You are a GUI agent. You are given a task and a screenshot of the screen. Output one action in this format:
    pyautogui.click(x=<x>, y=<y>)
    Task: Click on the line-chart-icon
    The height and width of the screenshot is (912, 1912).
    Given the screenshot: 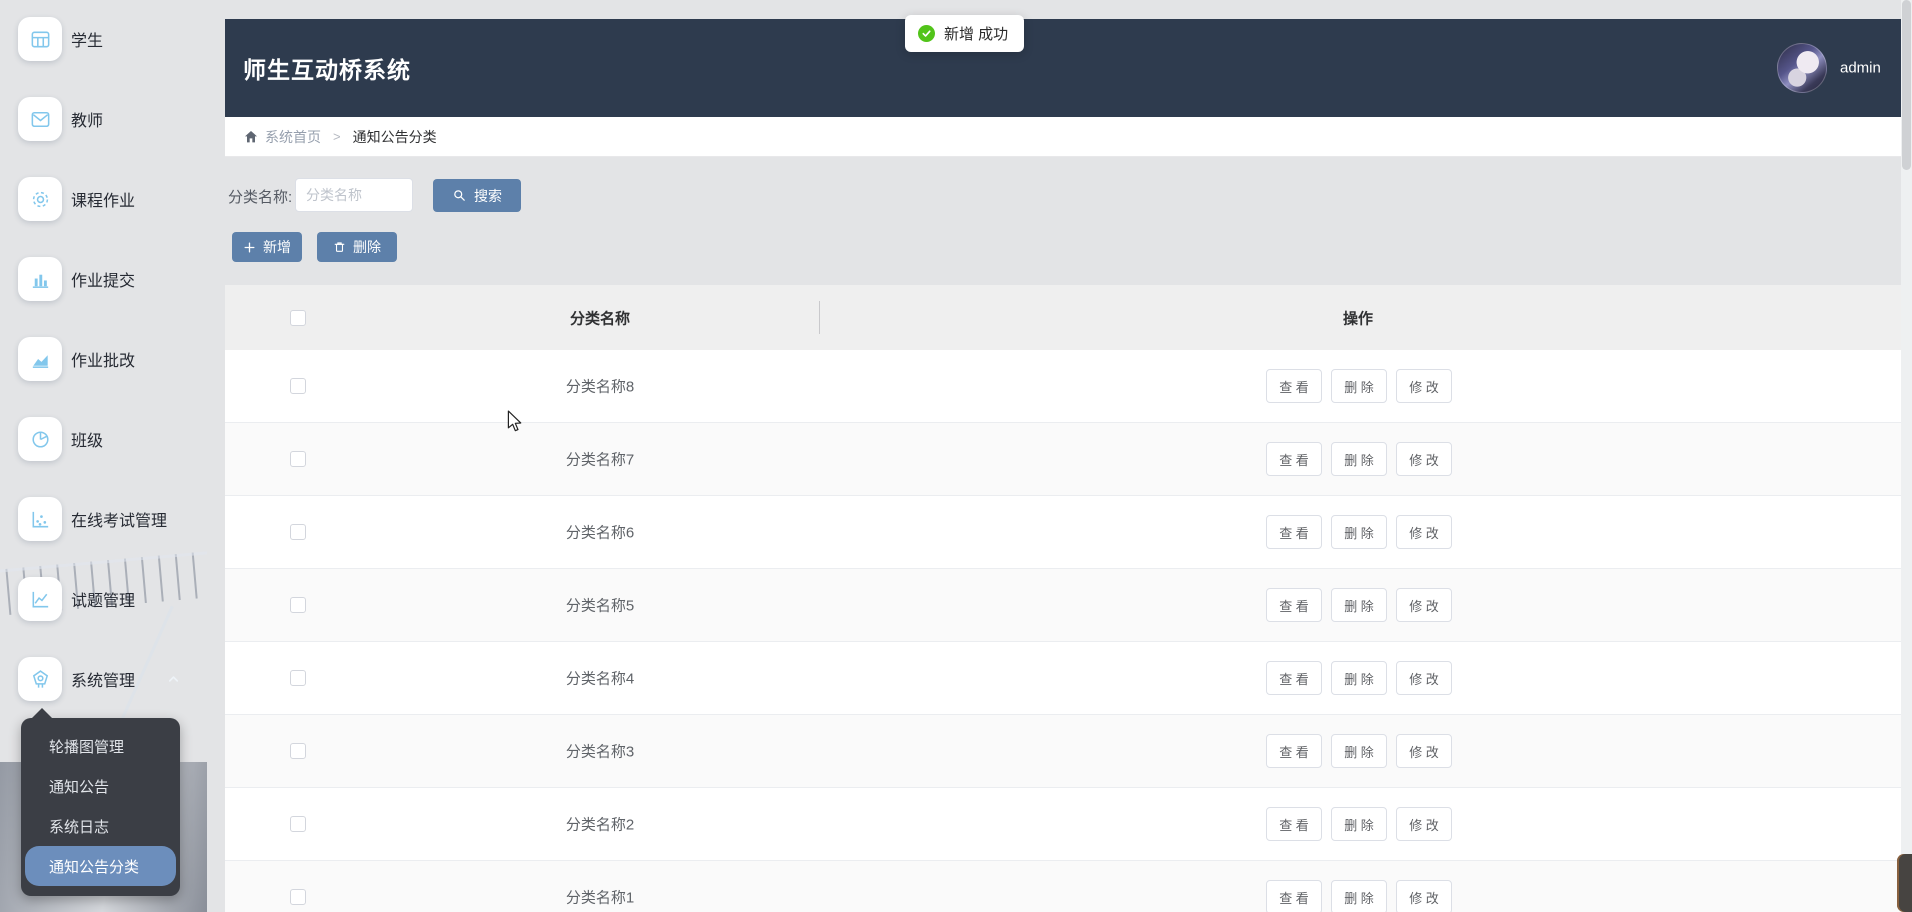 What is the action you would take?
    pyautogui.click(x=40, y=599)
    